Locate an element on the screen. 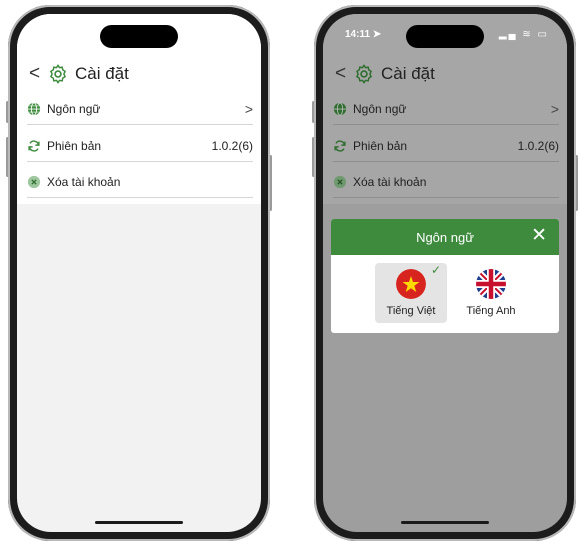 This screenshot has width=581, height=546. status-time: 11:17 is located at coordinates (52, 34).